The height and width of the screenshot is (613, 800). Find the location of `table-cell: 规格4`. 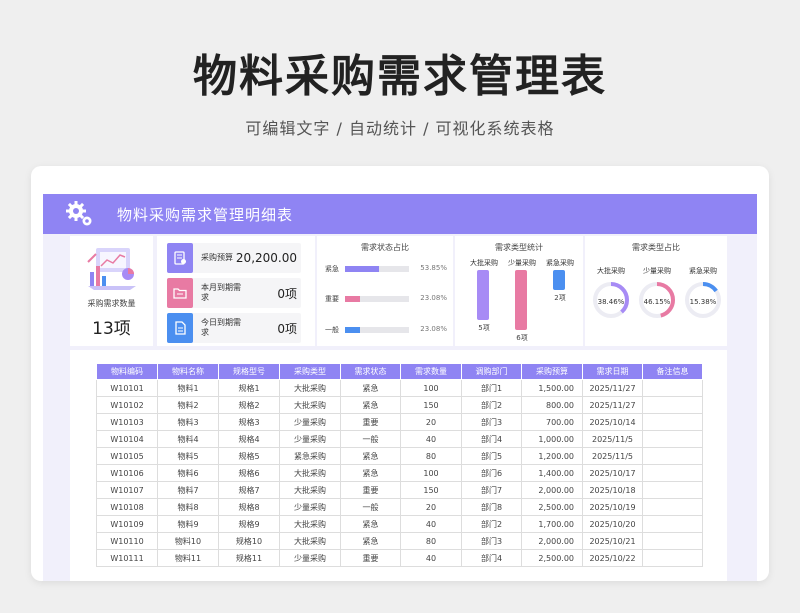

table-cell: 规格4 is located at coordinates (249, 439).